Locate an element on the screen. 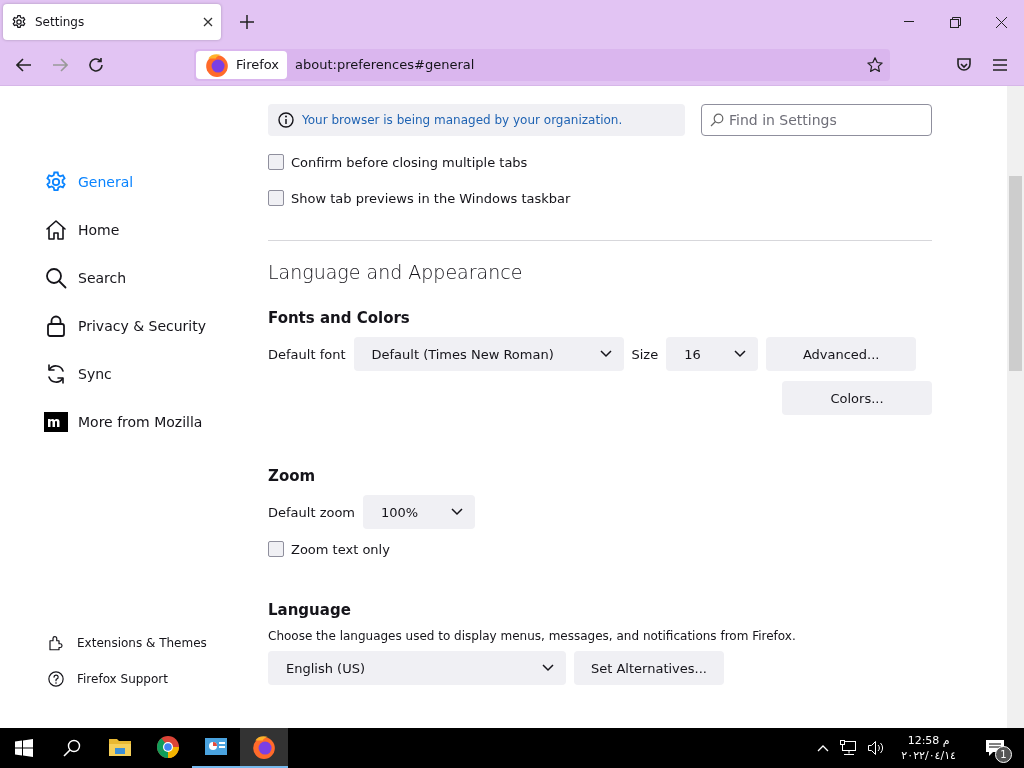 The height and width of the screenshot is (768, 1024). default-zoom-label: Default zoom is located at coordinates (312, 512).